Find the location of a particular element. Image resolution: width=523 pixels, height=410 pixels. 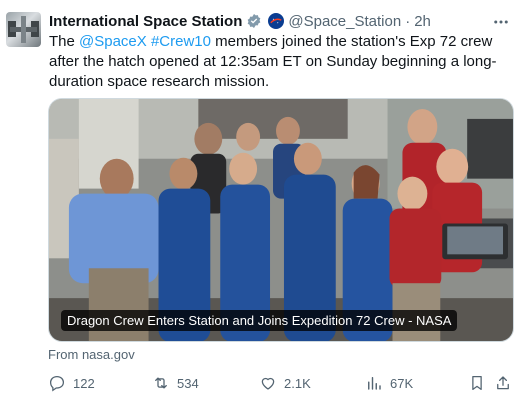

repost-button: 534 is located at coordinates (175, 383).